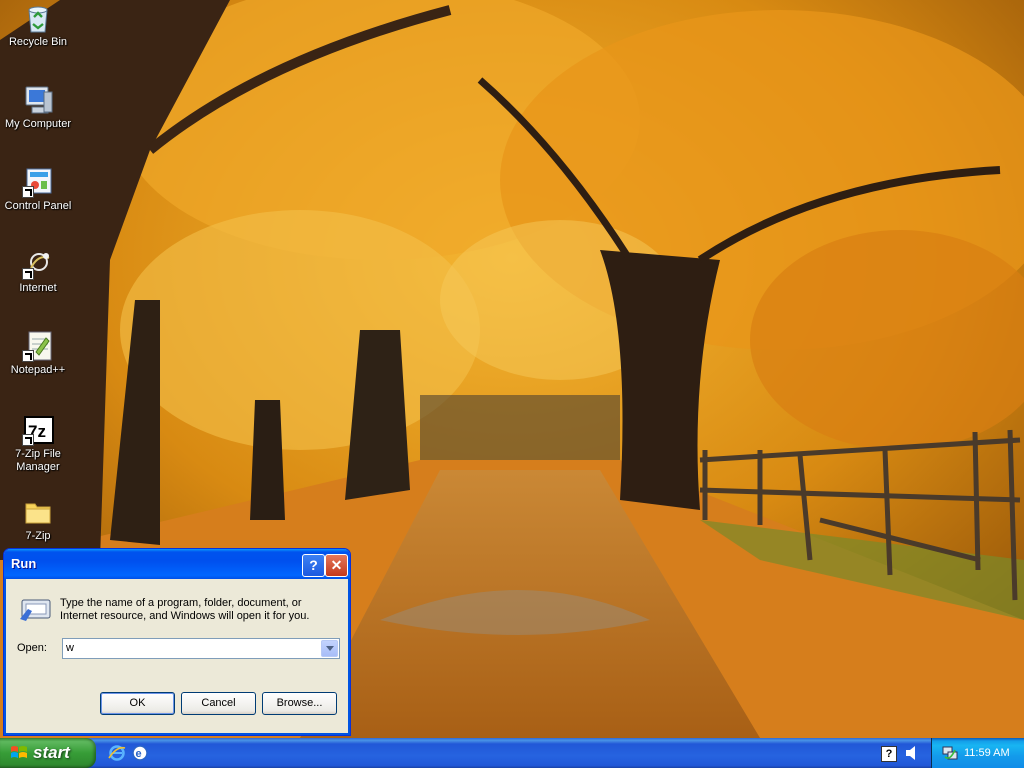 Image resolution: width=1024 pixels, height=768 pixels. I want to click on desktop-icon-control-panel: Control Panel, so click(38, 189).